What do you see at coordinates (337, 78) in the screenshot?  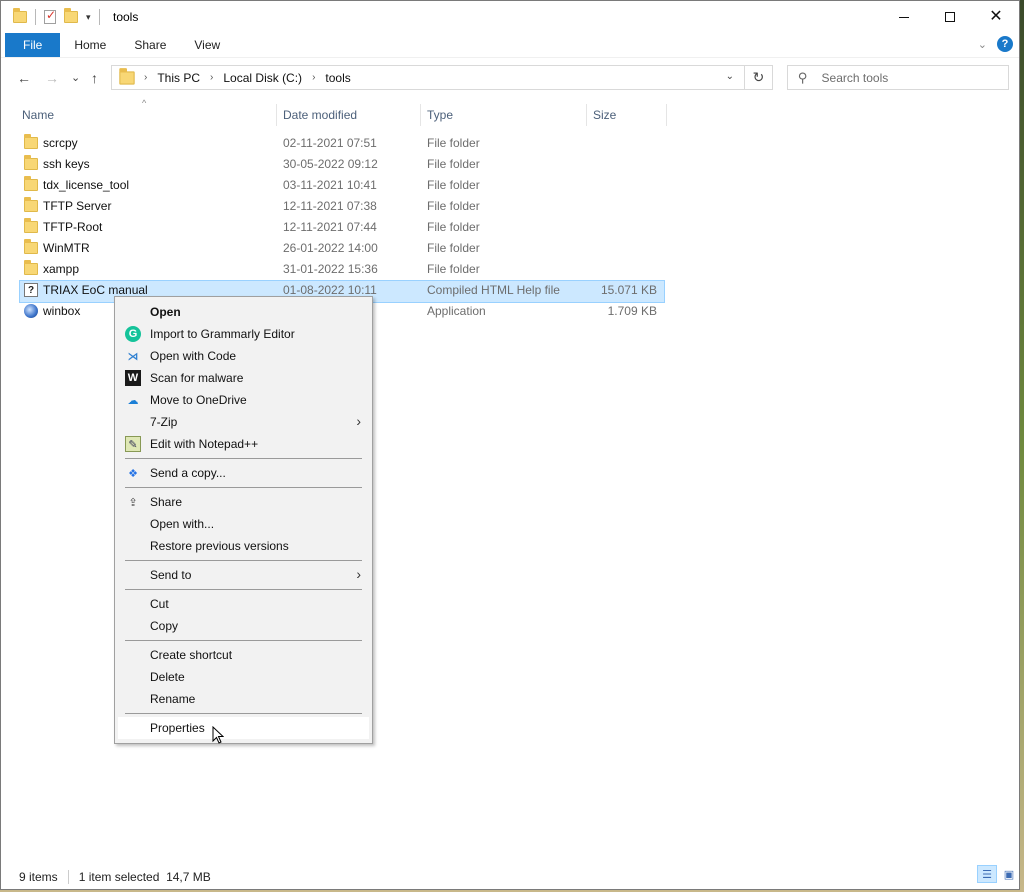 I see `breadcrumb-tools: tools` at bounding box center [337, 78].